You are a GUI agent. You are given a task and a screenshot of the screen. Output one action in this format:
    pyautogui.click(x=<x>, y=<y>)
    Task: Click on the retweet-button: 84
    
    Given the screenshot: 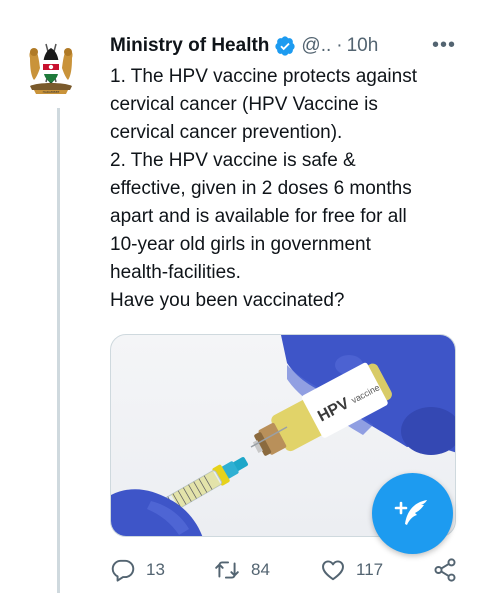 What is the action you would take?
    pyautogui.click(x=241, y=570)
    